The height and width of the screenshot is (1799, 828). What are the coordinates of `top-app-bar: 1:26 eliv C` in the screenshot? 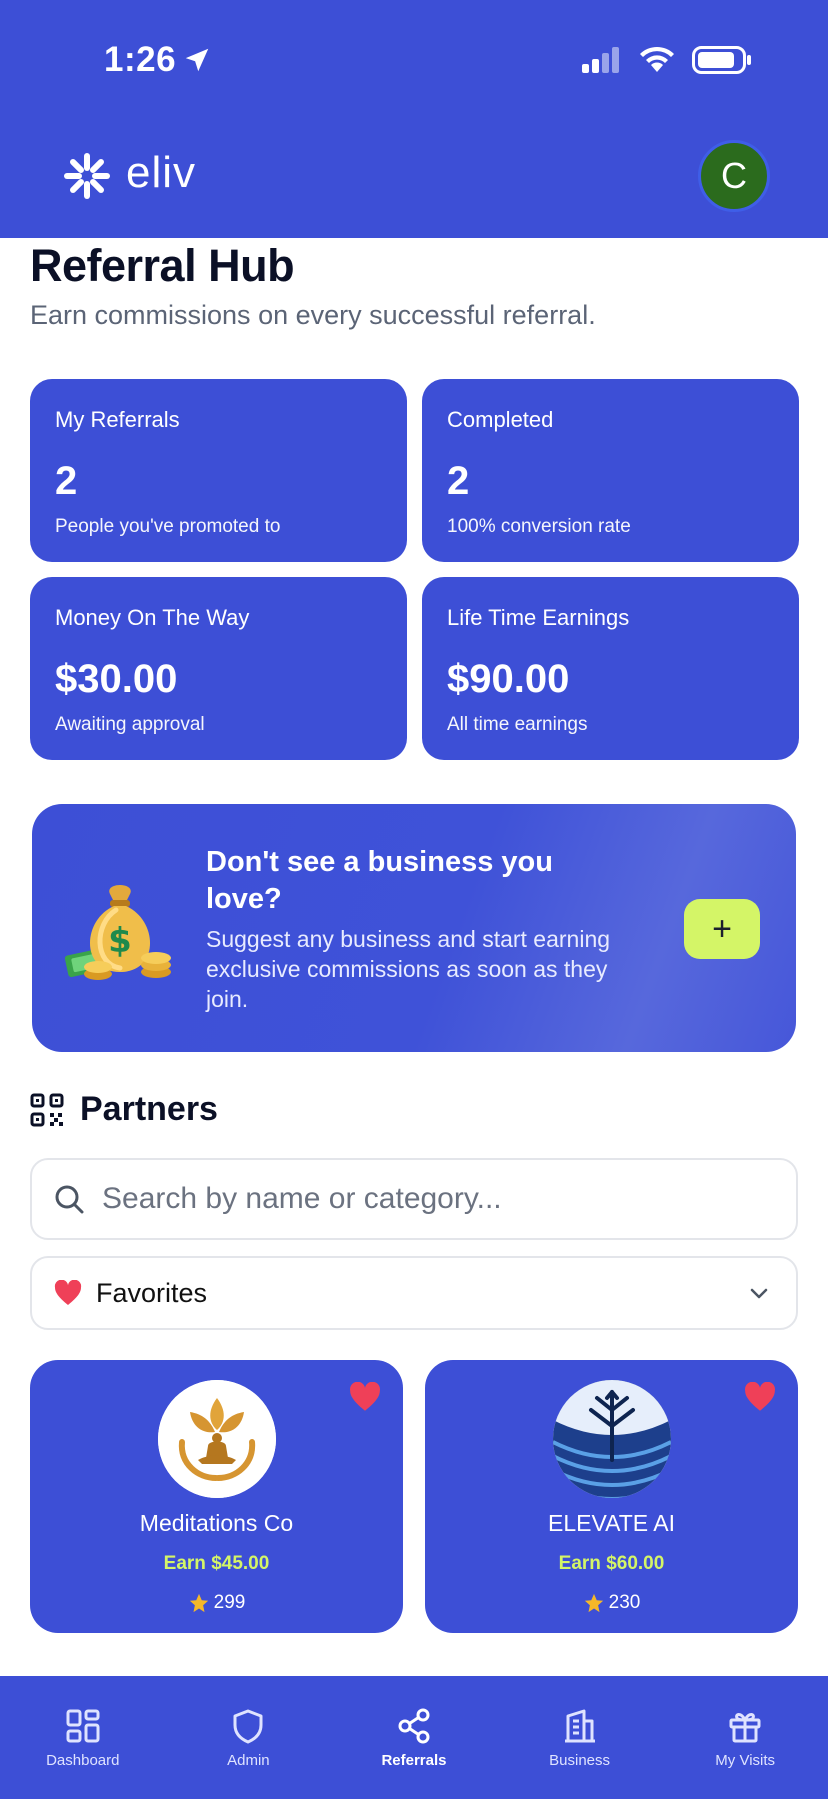 It's located at (414, 119).